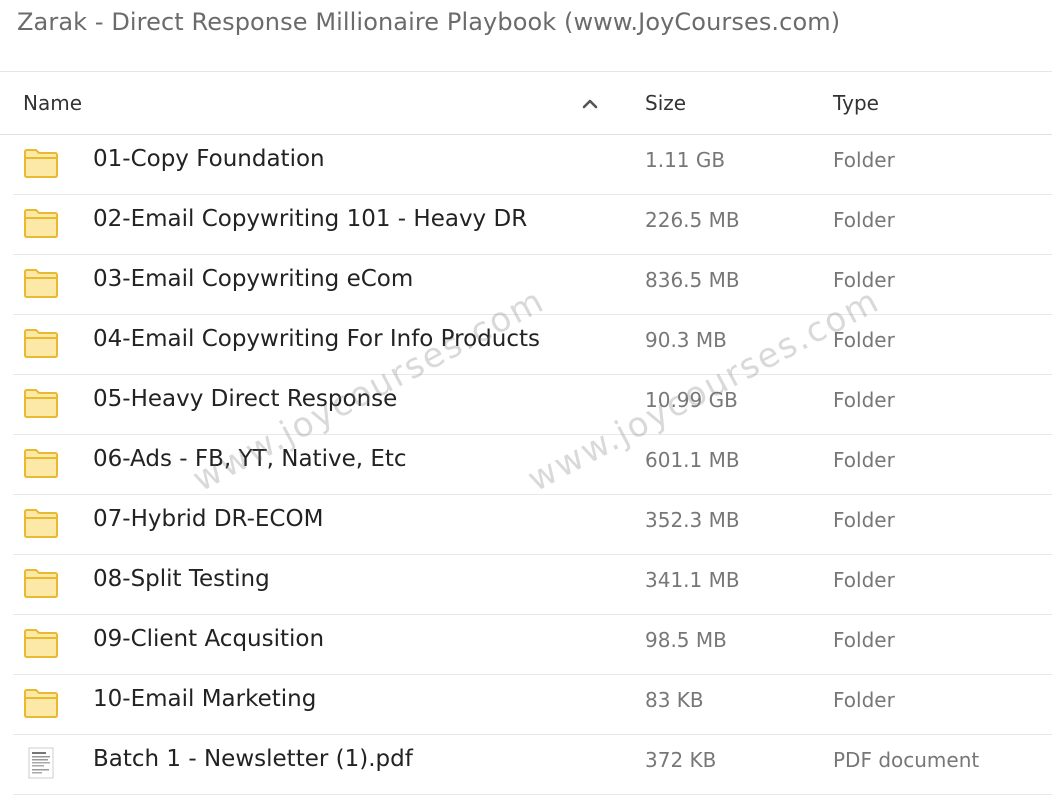 The height and width of the screenshot is (795, 1052). What do you see at coordinates (253, 759) in the screenshot?
I see `file-name: Batch 1 - Newsletter (1).pdf` at bounding box center [253, 759].